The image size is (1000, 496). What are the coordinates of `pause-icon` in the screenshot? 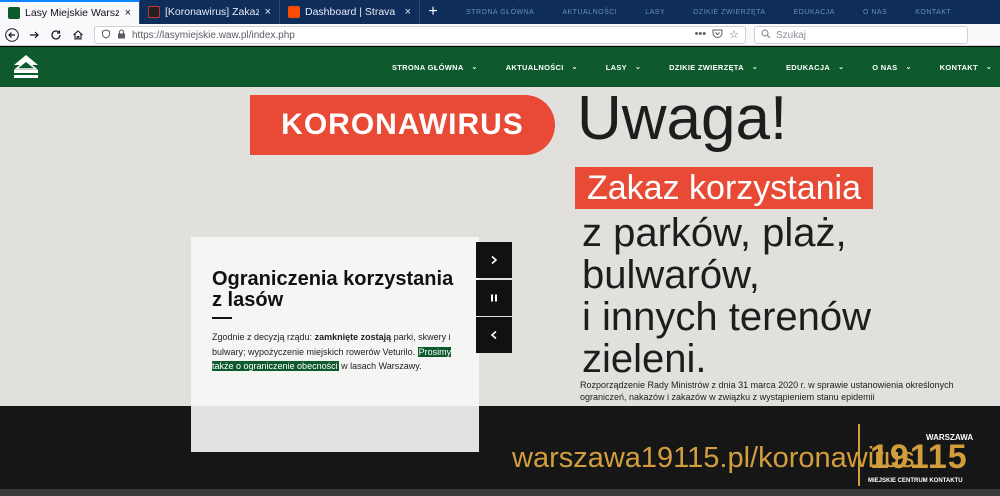 It's located at (494, 298).